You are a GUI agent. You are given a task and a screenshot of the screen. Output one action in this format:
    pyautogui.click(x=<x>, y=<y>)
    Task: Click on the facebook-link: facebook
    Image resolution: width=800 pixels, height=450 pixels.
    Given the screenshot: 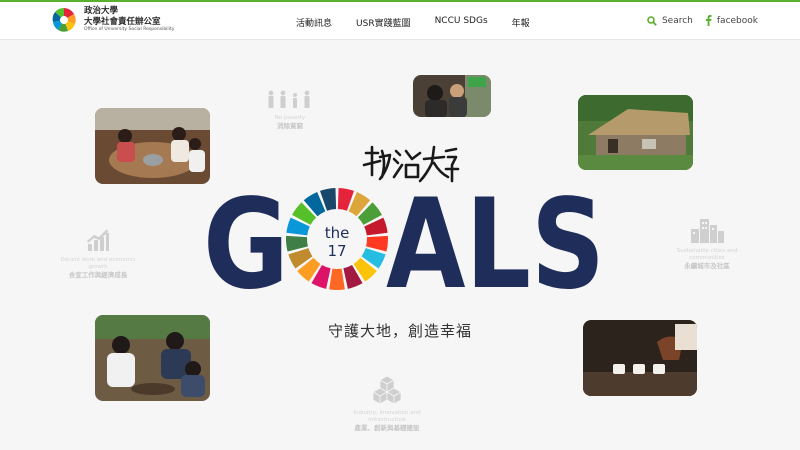 What is the action you would take?
    pyautogui.click(x=731, y=20)
    